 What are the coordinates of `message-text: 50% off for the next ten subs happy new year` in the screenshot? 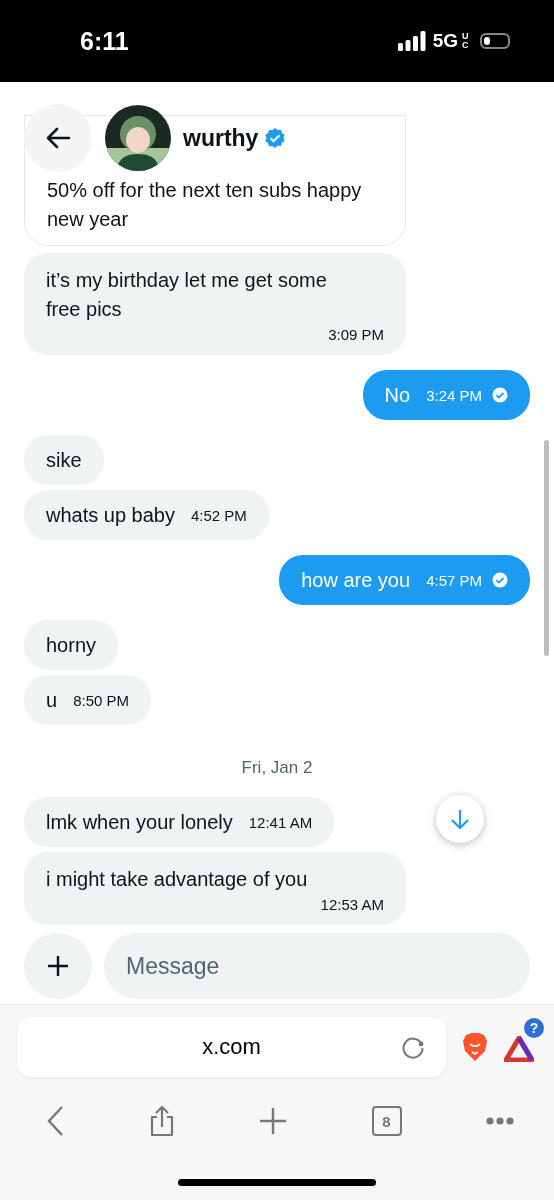 It's located at (205, 205).